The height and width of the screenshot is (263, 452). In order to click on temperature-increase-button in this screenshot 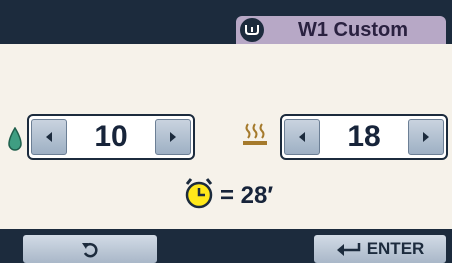, I will do `click(426, 137)`.